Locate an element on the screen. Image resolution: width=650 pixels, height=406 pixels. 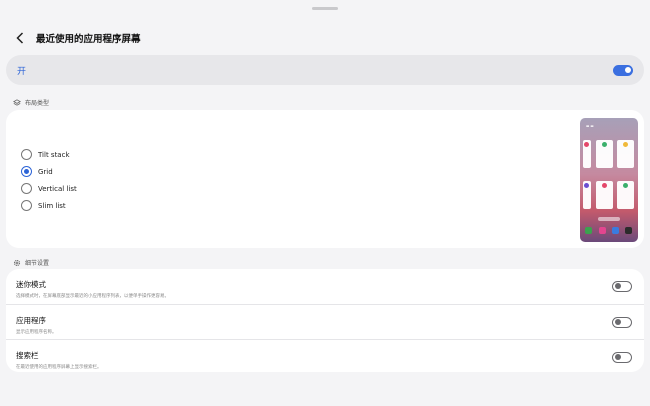
layout-option-label: Slim list is located at coordinates (52, 205).